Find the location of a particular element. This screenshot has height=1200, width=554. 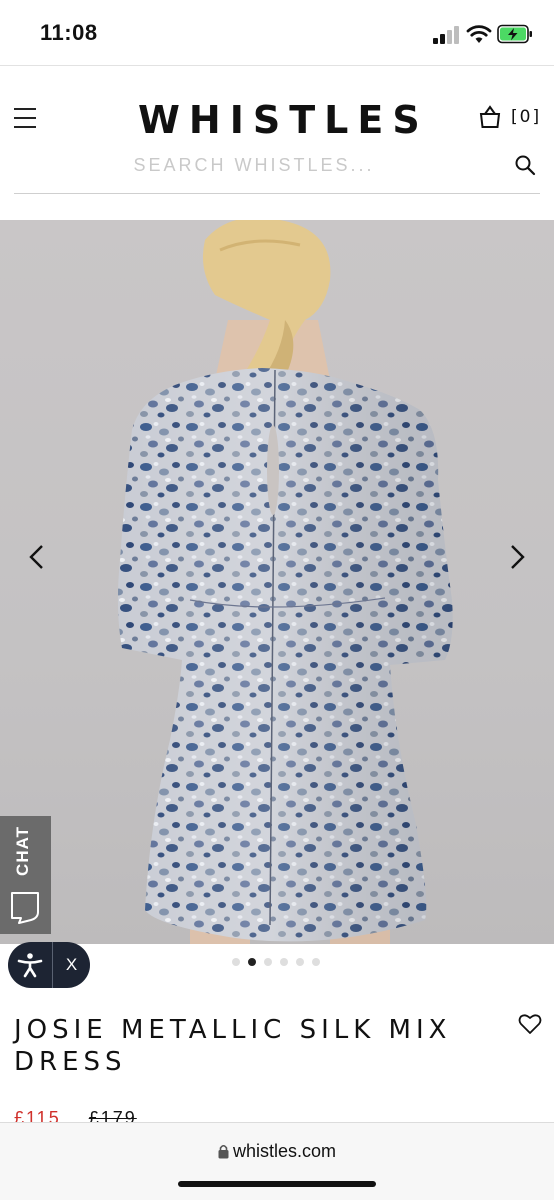

carousel-dots is located at coordinates (276, 962).